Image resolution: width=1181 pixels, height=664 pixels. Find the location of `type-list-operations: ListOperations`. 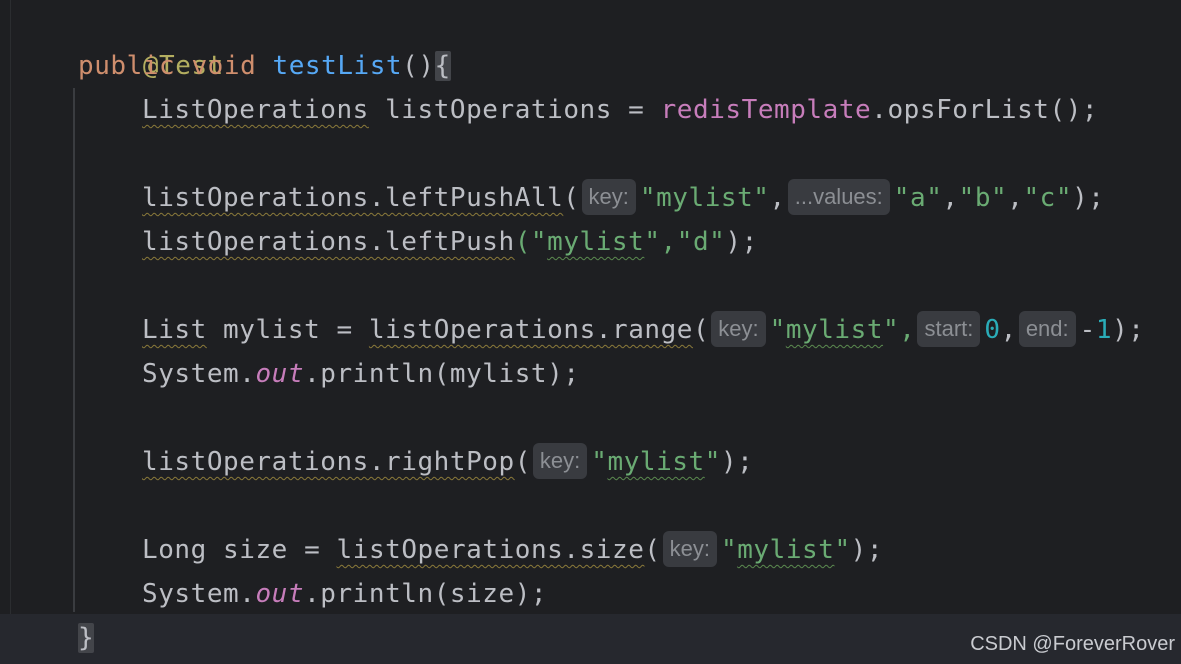

type-list-operations: ListOperations is located at coordinates (255, 110).